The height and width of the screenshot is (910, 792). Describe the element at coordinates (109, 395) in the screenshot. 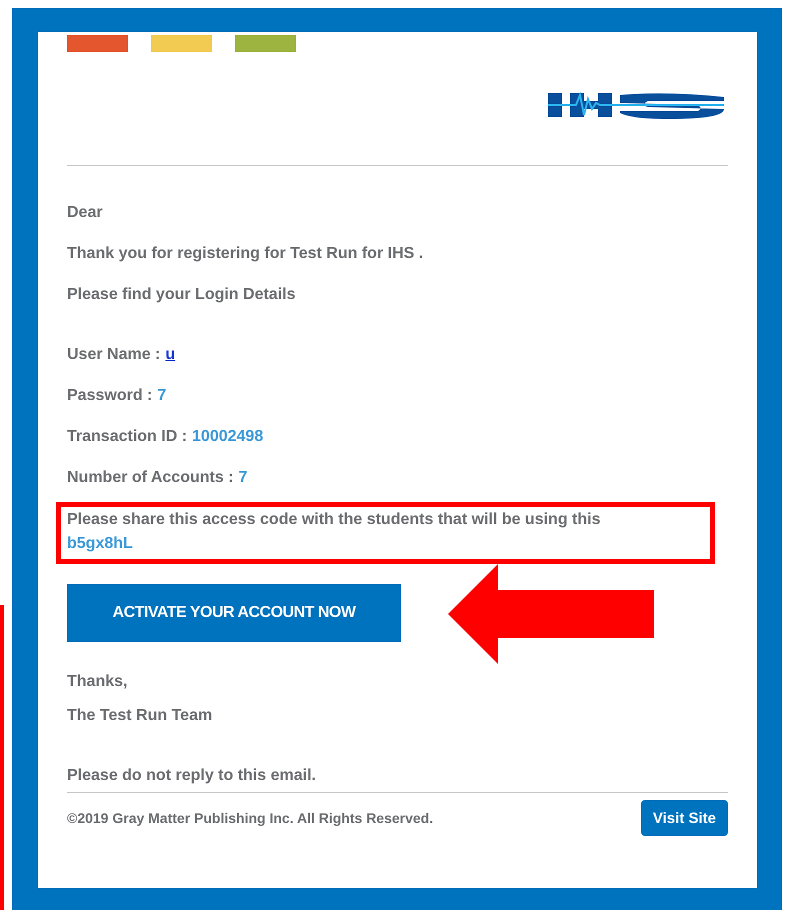

I see `detail-label: Password :` at that location.